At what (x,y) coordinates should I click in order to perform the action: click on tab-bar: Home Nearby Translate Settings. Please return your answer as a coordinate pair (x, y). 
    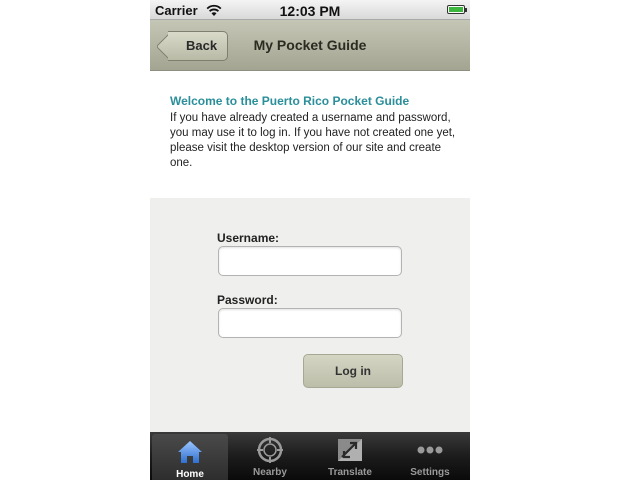
    Looking at the image, I should click on (310, 456).